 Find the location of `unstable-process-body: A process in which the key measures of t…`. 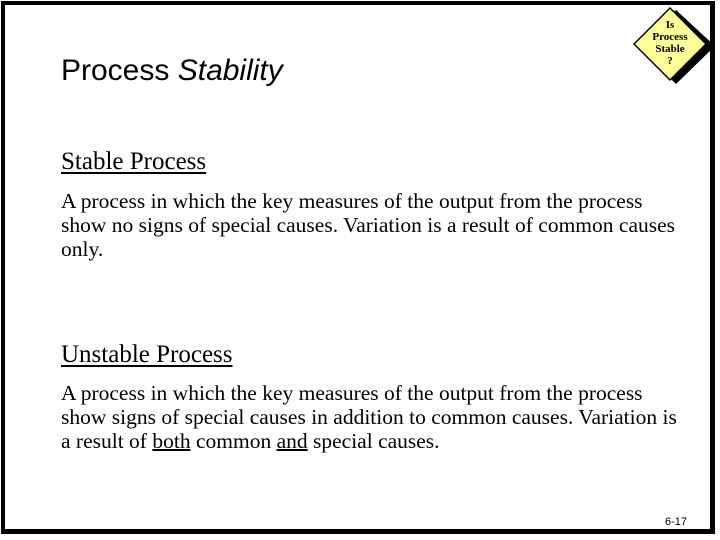

unstable-process-body: A process in which the key measures of t… is located at coordinates (371, 417).